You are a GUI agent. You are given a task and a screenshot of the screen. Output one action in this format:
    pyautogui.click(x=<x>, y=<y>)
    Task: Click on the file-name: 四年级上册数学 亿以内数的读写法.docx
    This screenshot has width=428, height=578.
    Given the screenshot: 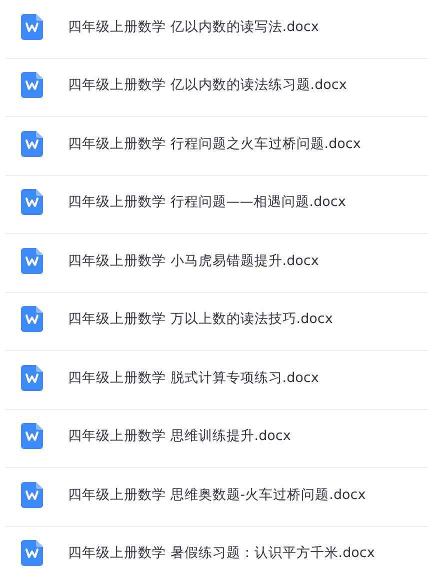 What is the action you would take?
    pyautogui.click(x=193, y=26)
    